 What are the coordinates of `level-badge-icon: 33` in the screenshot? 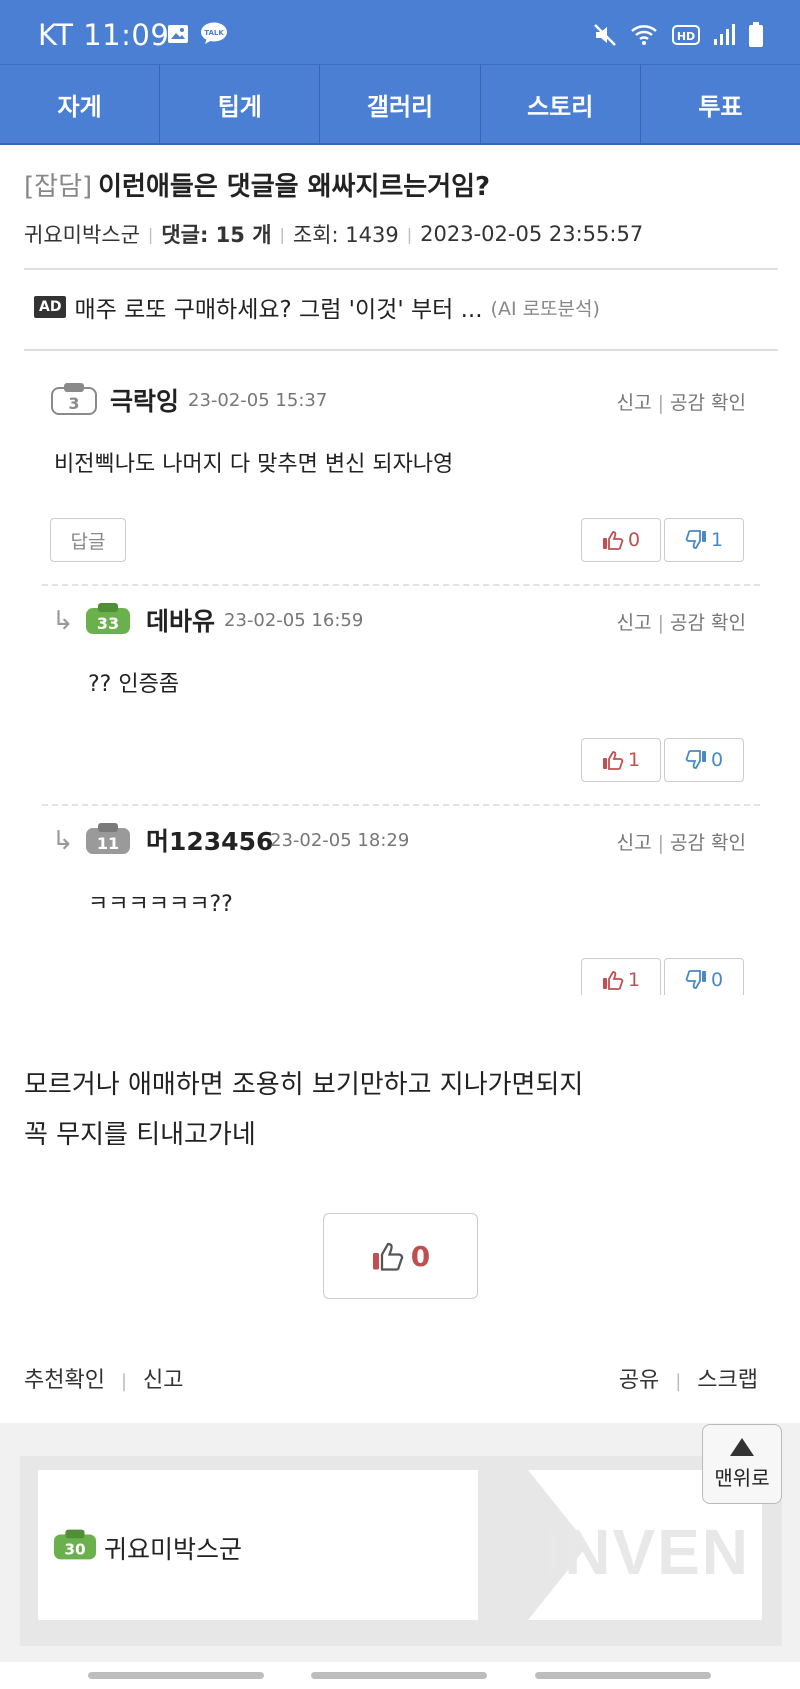 It's located at (108, 618).